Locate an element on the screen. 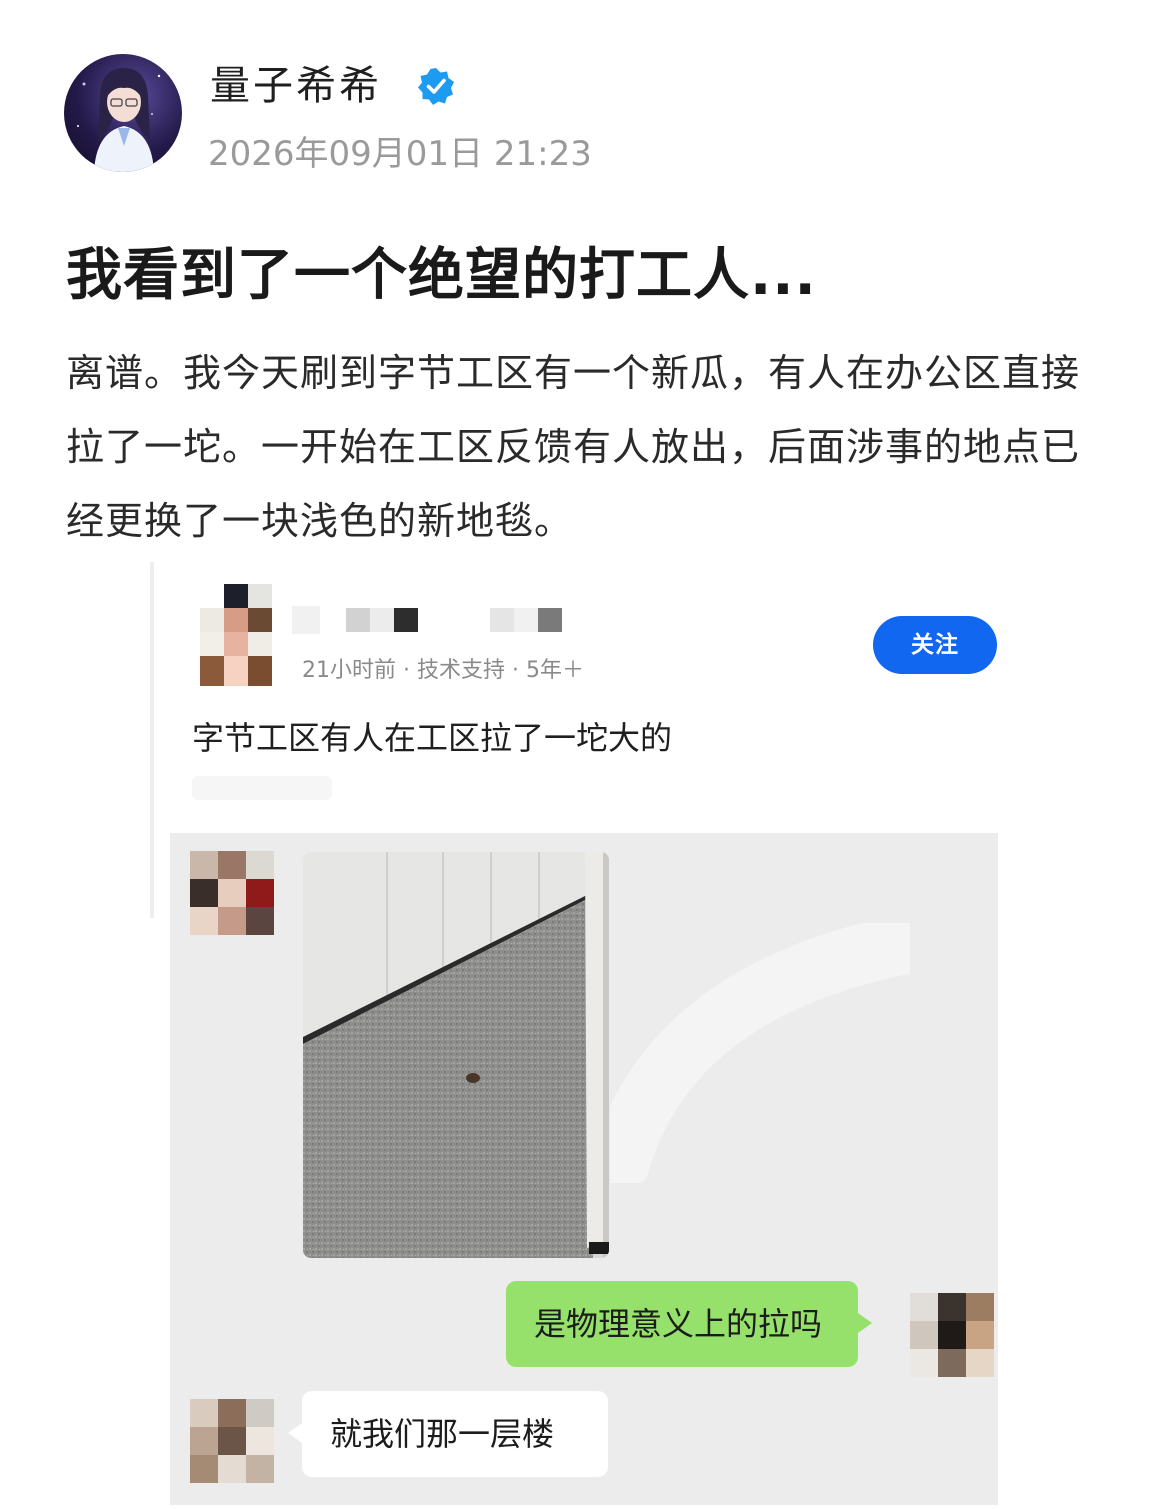 This screenshot has height=1509, width=1151. chat-message-right: 是物理意义上的拉吗 is located at coordinates (689, 1324).